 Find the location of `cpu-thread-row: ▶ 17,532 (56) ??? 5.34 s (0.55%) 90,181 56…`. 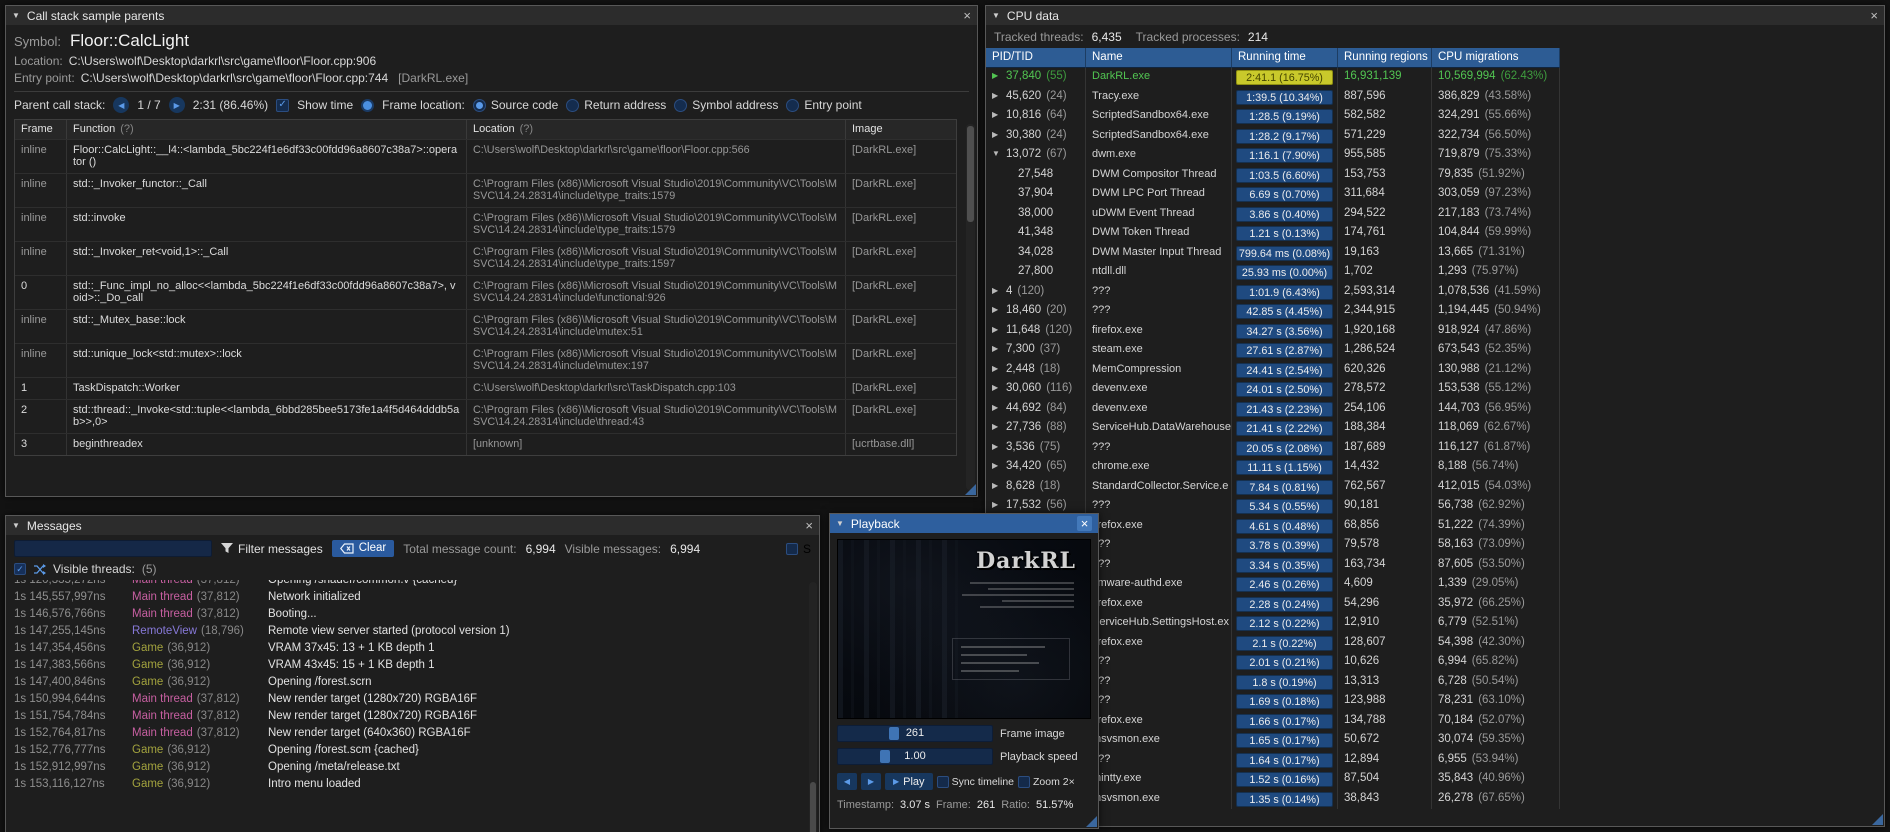

cpu-thread-row: ▶ 17,532 (56) ??? 5.34 s (0.55%) 90,181 56… is located at coordinates (1435, 507).